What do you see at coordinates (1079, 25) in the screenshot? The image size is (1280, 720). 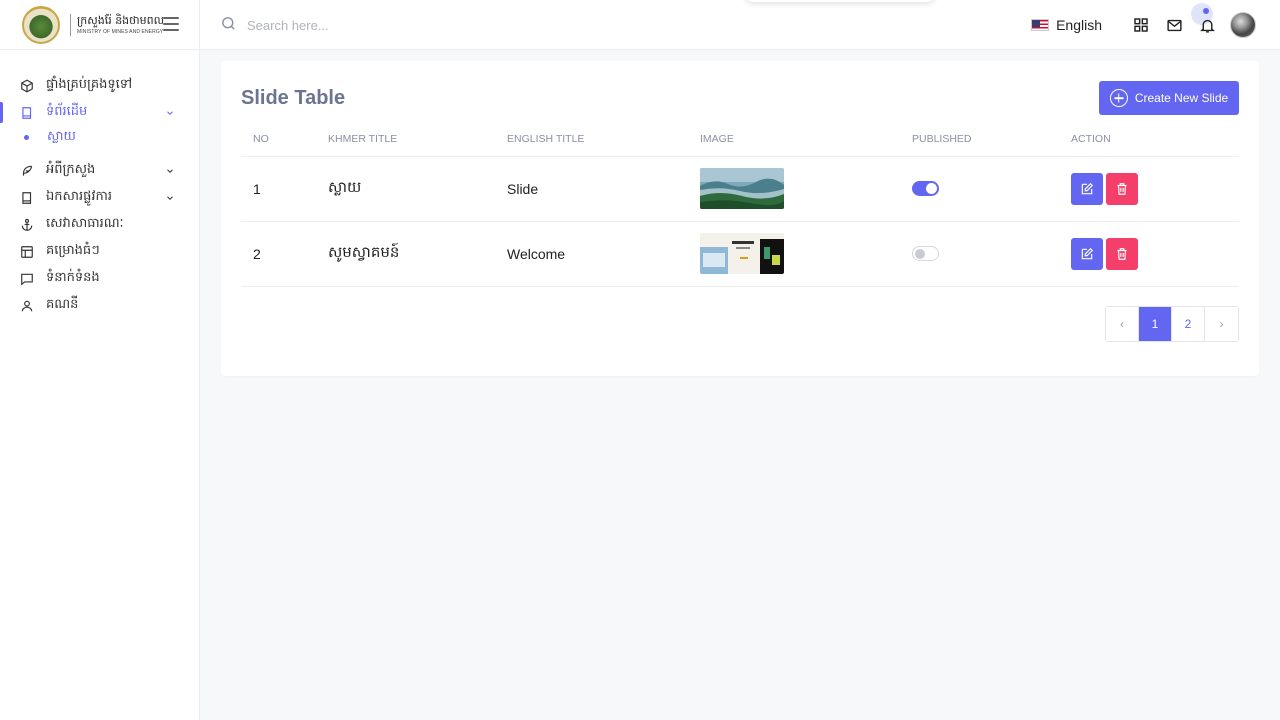 I see `language-label: English` at bounding box center [1079, 25].